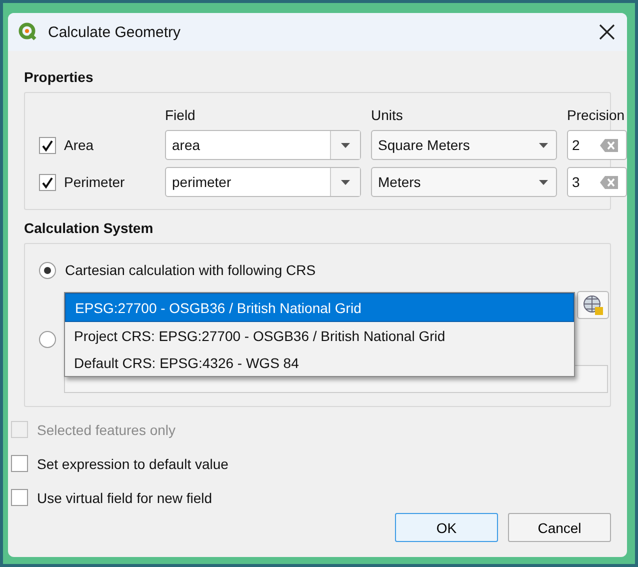 The width and height of the screenshot is (638, 567). I want to click on dialog-button: Cancel, so click(559, 527).